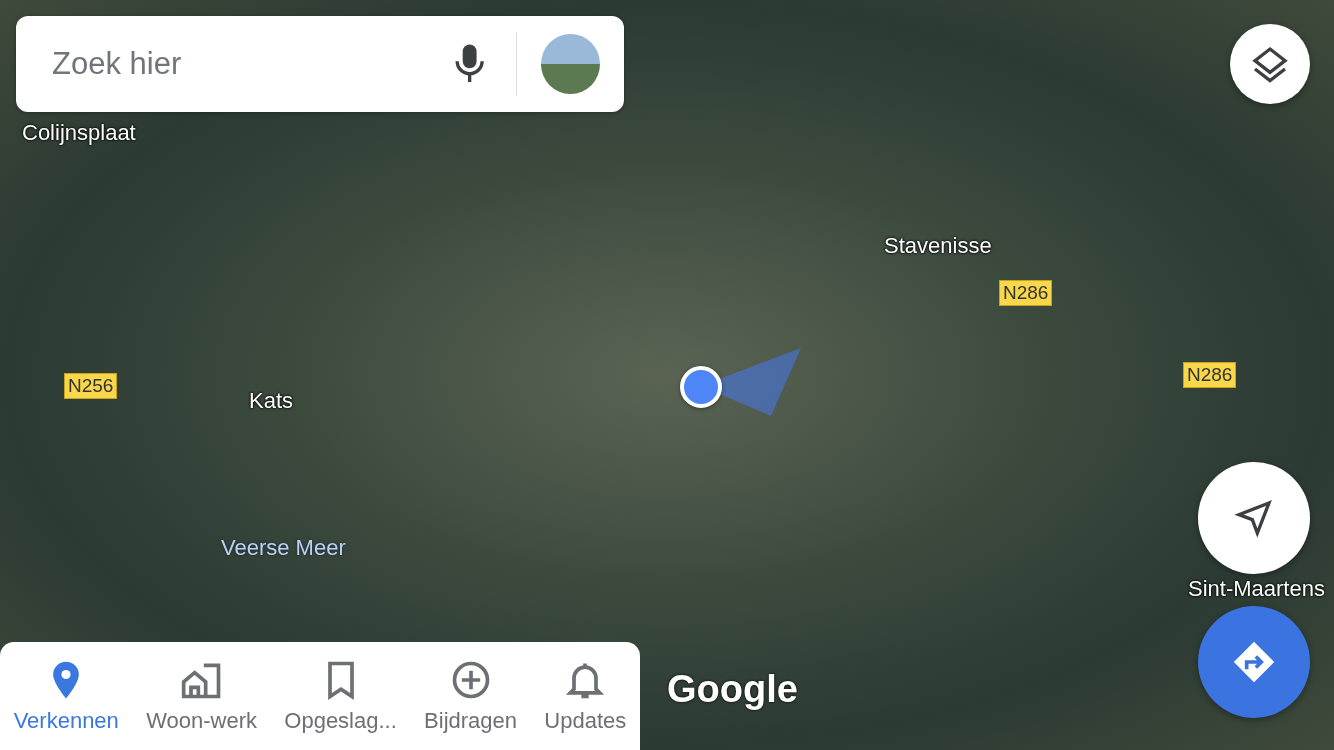 The width and height of the screenshot is (1334, 750). I want to click on road-shield: N256, so click(91, 386).